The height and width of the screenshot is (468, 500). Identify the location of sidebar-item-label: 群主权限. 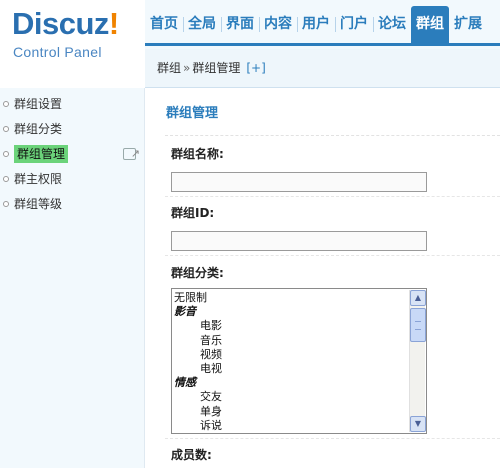
(38, 179).